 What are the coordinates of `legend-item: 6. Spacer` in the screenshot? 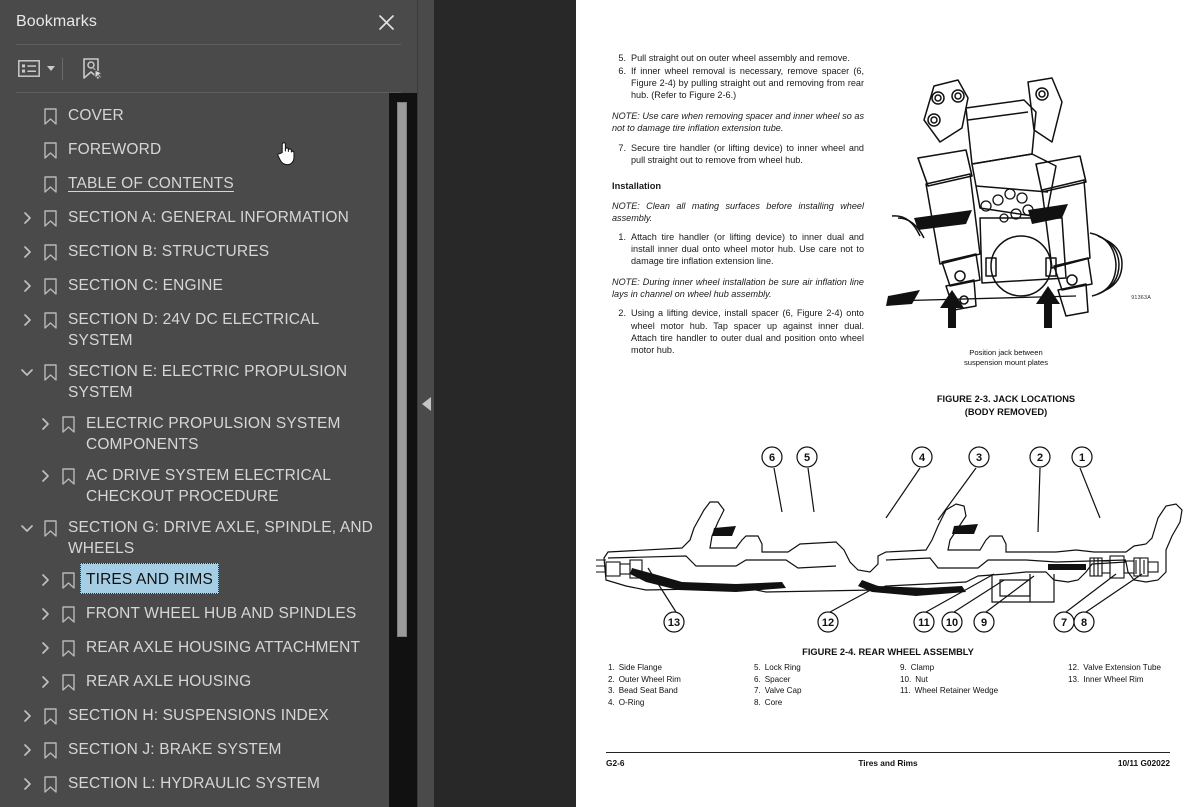 It's located at (827, 680).